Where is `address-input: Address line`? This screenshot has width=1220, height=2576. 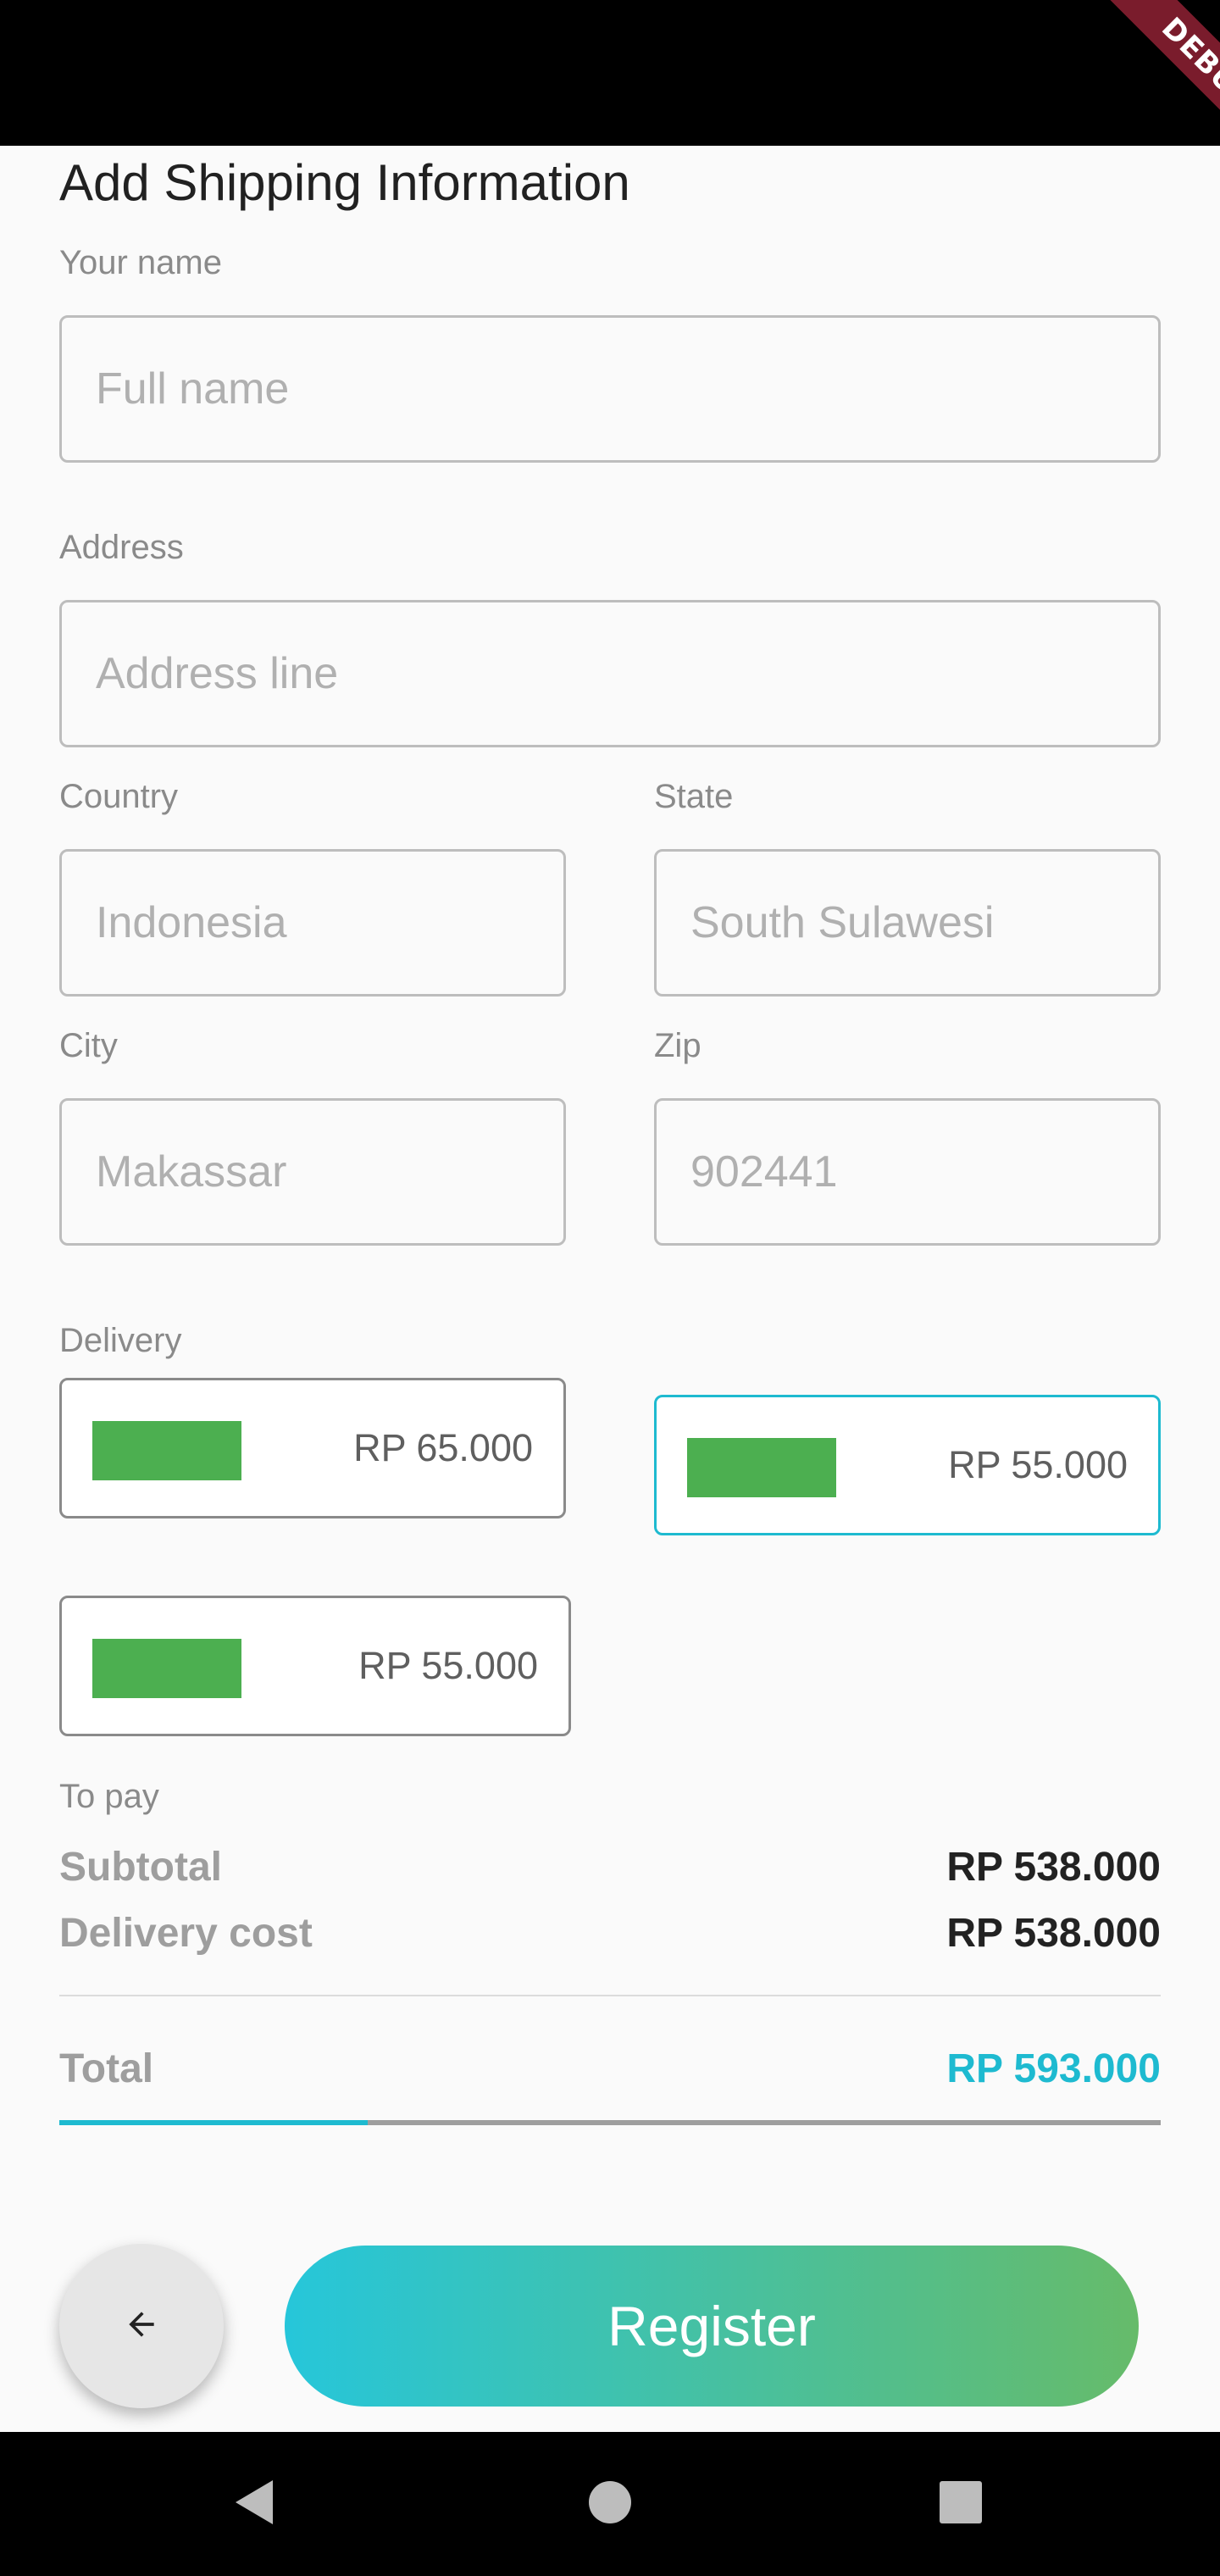
address-input: Address line is located at coordinates (610, 673).